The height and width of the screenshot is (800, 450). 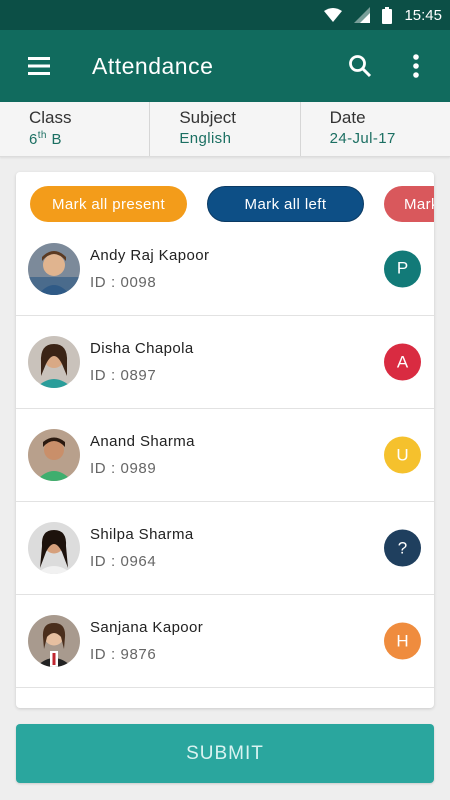 What do you see at coordinates (402, 548) in the screenshot?
I see `status-badge: ?` at bounding box center [402, 548].